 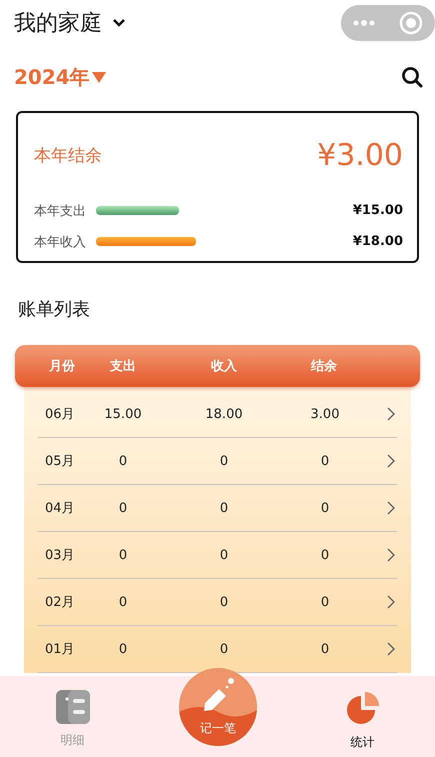 What do you see at coordinates (60, 461) in the screenshot?
I see `table-cell-text: 05月` at bounding box center [60, 461].